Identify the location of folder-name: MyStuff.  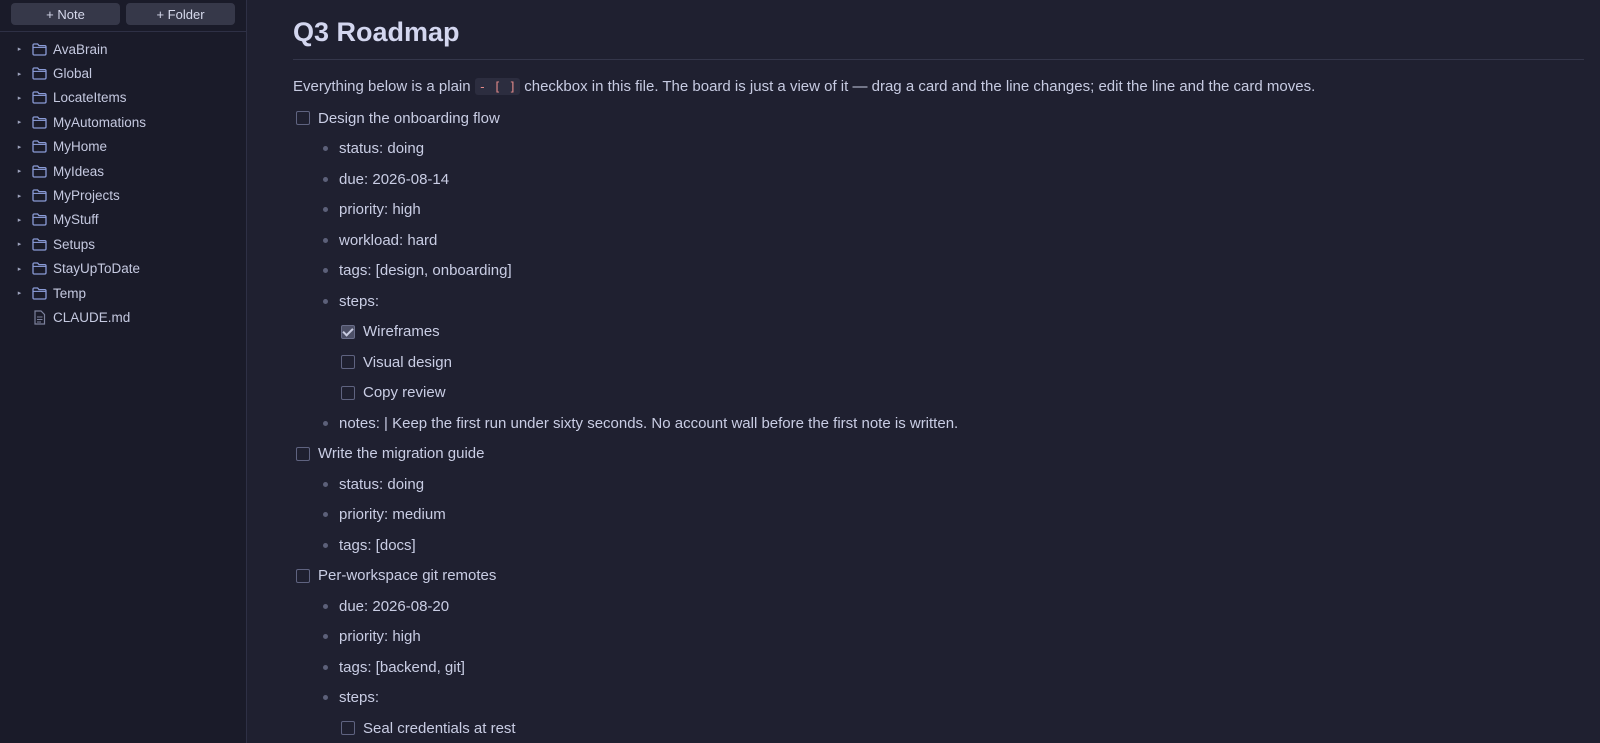
(76, 220).